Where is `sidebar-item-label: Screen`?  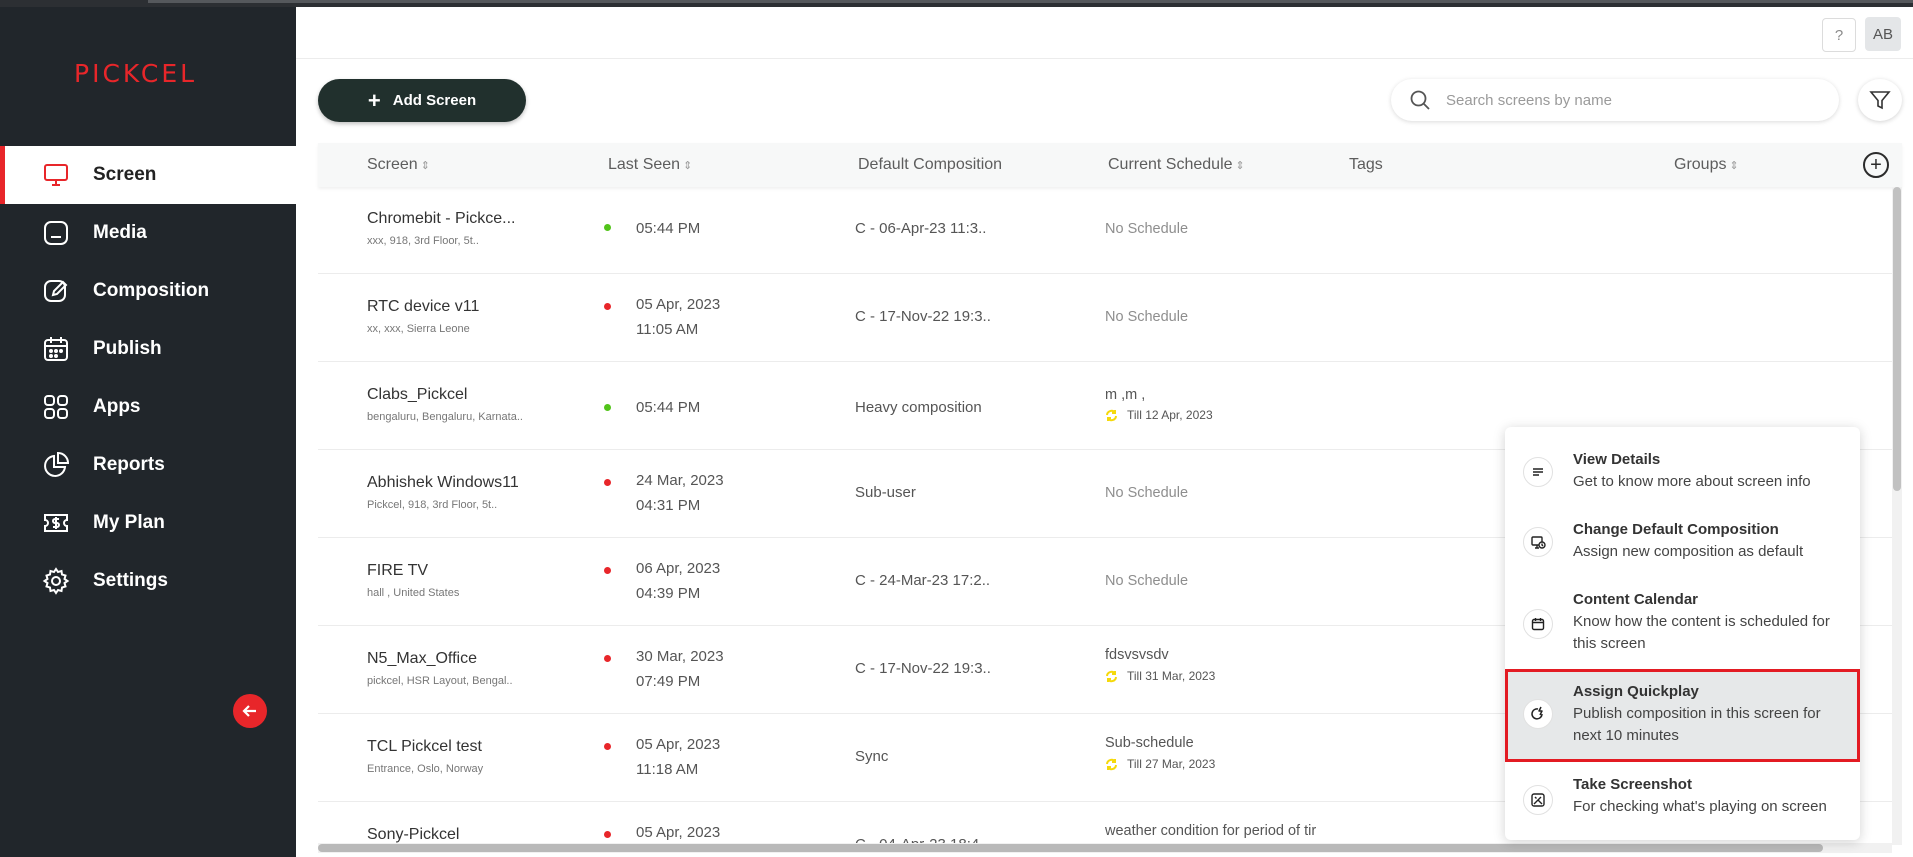 sidebar-item-label: Screen is located at coordinates (125, 174).